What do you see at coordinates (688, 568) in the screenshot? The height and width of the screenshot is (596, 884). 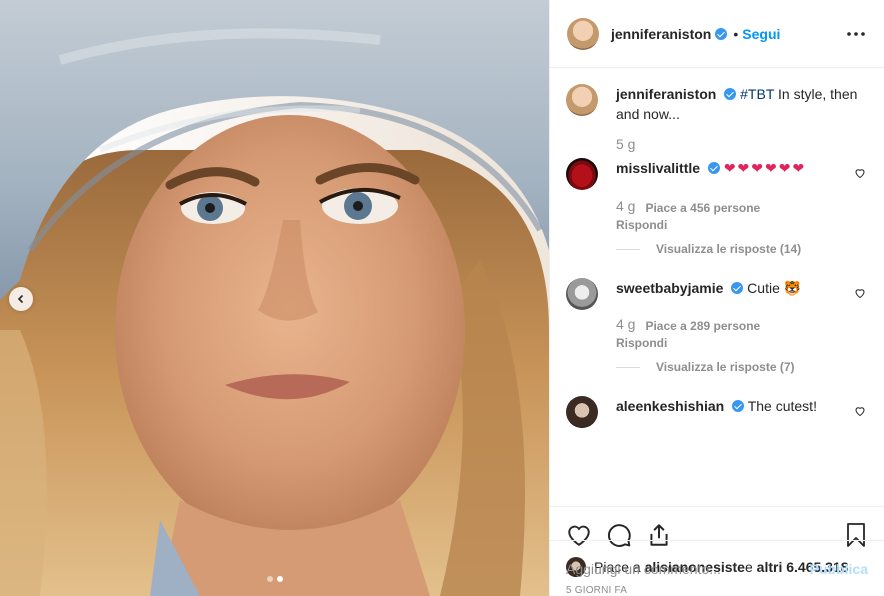 I see `comment-input` at bounding box center [688, 568].